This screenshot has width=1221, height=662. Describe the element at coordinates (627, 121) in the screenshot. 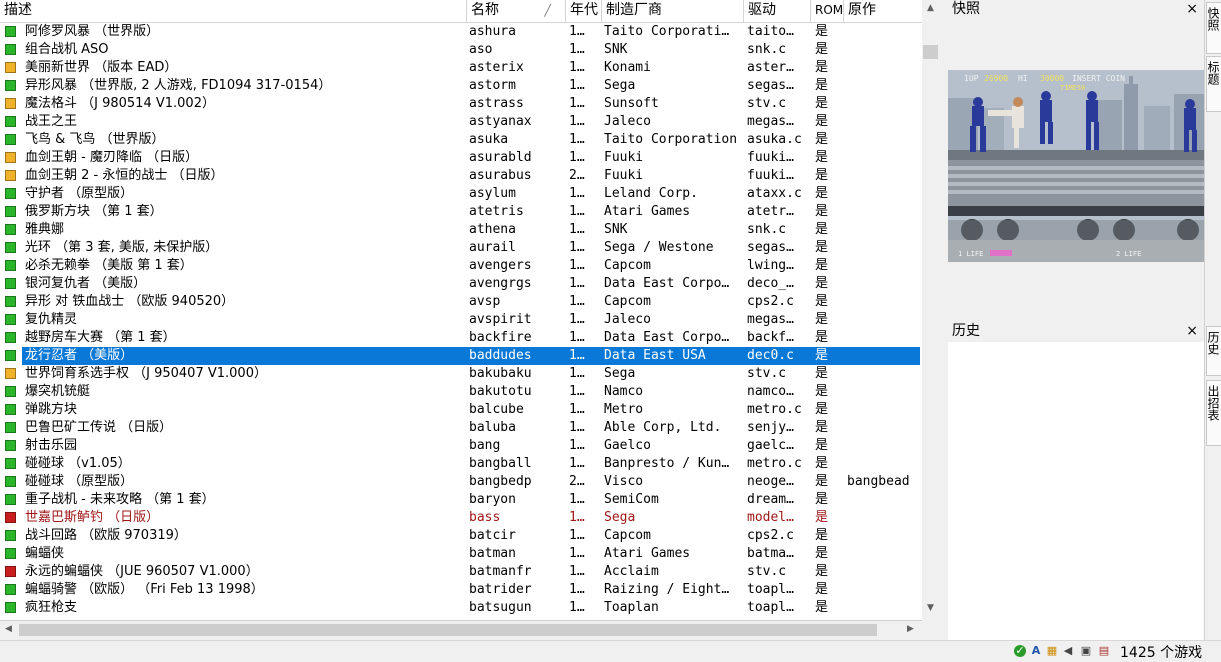

I see `cell-maker: Jaleco` at that location.